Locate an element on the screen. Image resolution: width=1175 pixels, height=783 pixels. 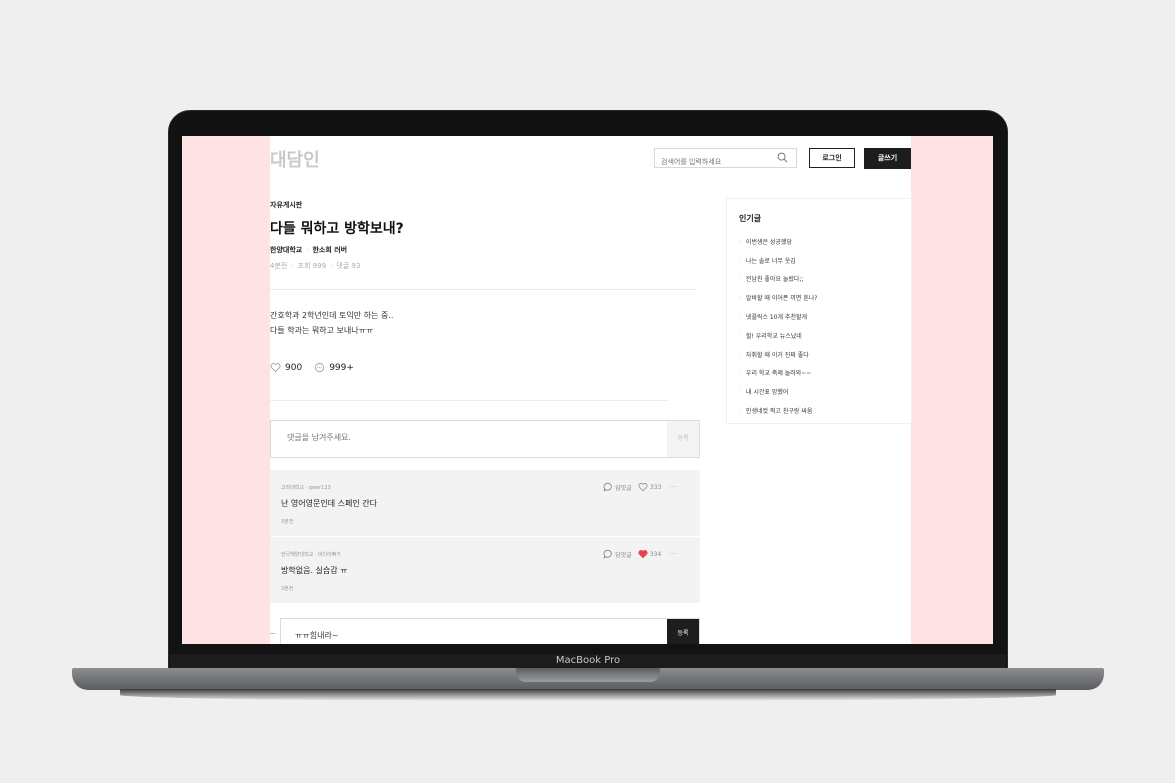
post-body: 간호학과 2학년인데 토익만 하는 중.. 다들 학과는 뭐하고 보내나ㅠㅠ is located at coordinates (331, 323).